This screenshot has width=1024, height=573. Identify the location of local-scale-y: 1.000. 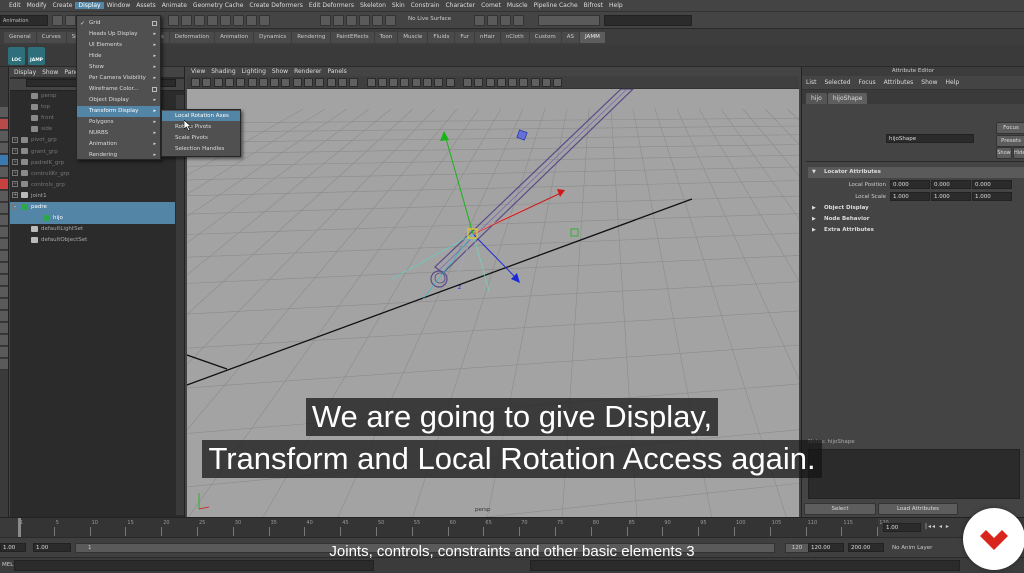
(951, 196).